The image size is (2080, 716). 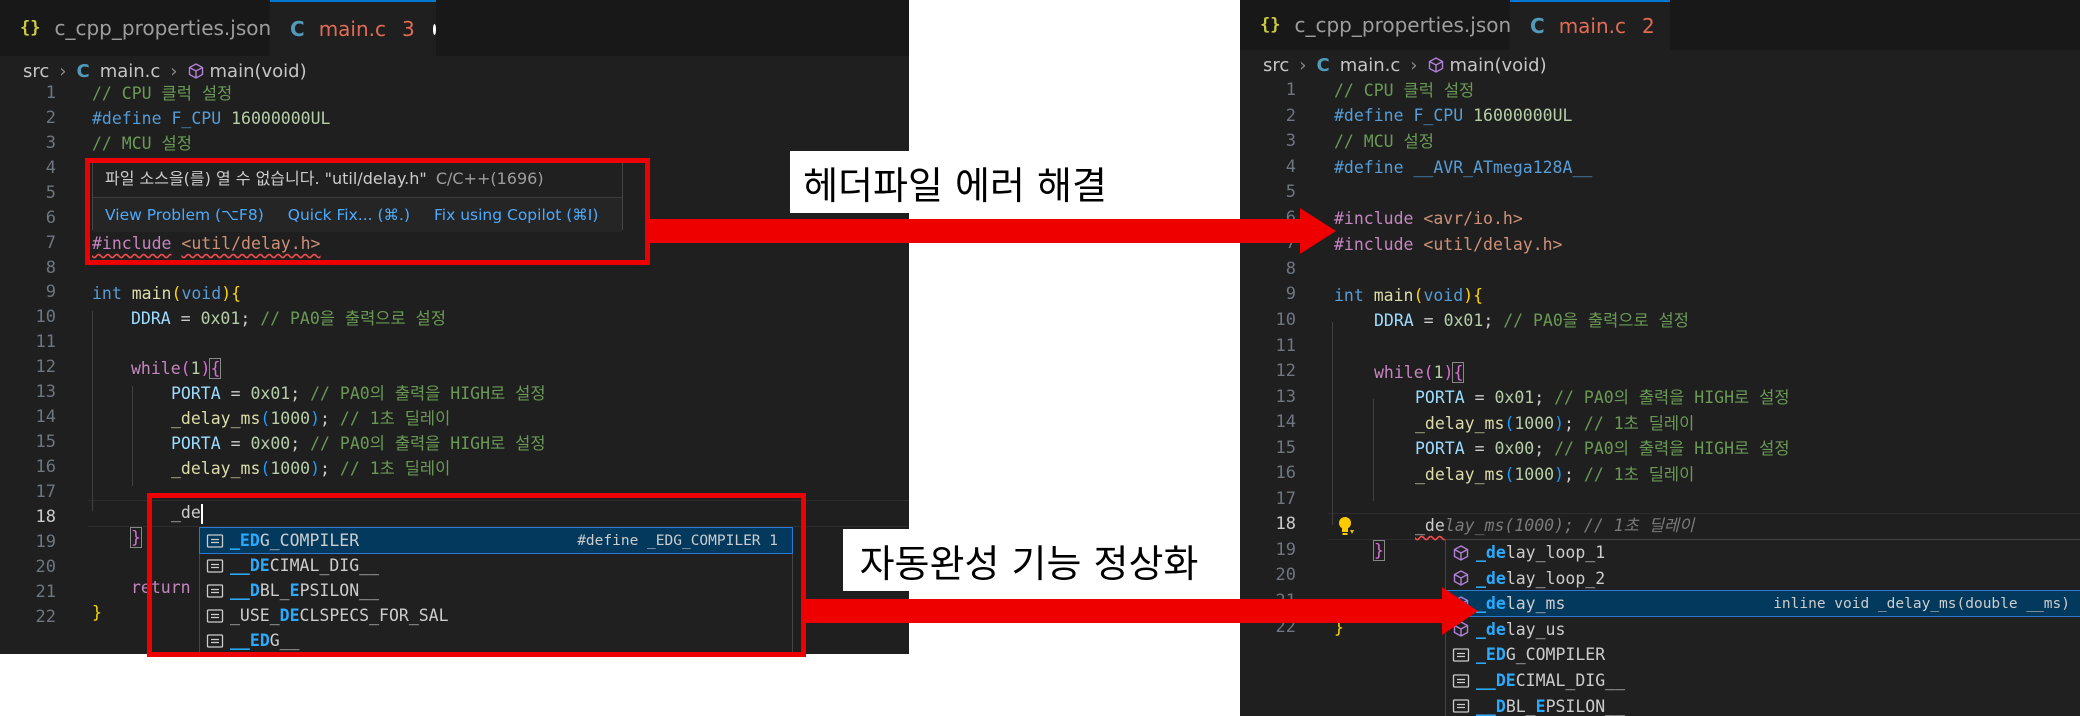 What do you see at coordinates (1285, 345) in the screenshot?
I see `line-number: 11` at bounding box center [1285, 345].